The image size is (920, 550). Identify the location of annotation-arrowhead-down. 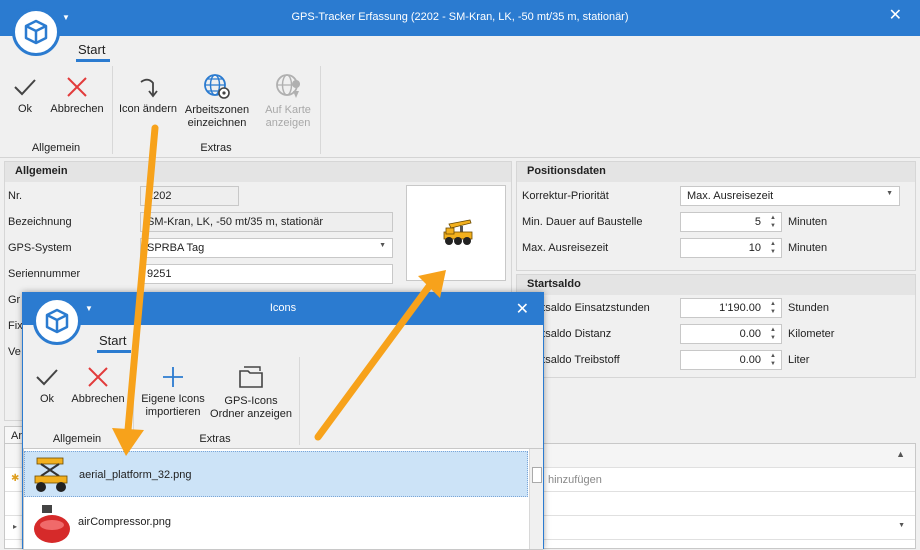
(128, 442).